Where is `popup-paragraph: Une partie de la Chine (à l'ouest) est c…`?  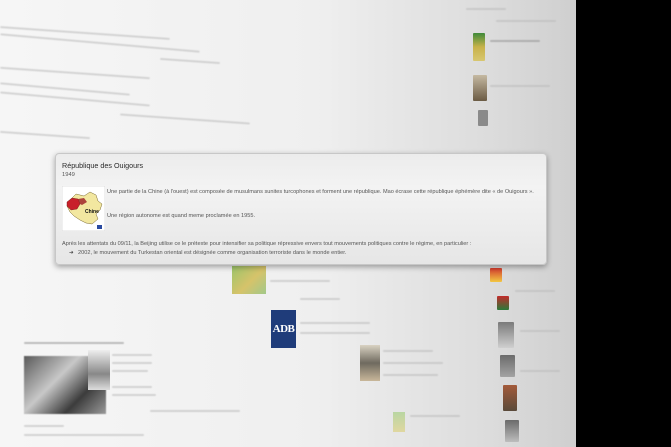
popup-paragraph: Une partie de la Chine (à l'ouest) est c… is located at coordinates (320, 192).